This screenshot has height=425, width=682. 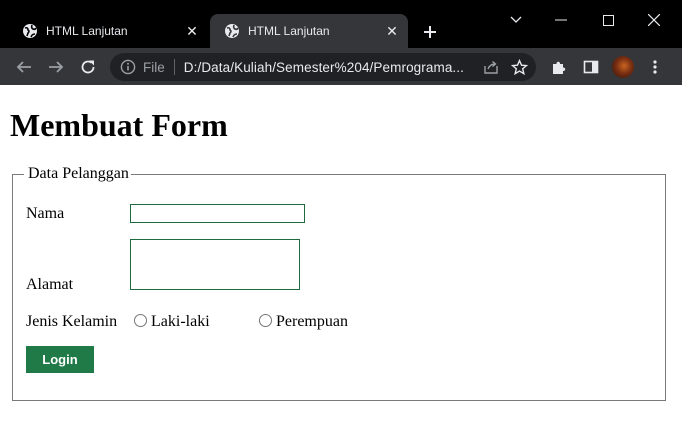 I want to click on chevron-down-icon, so click(x=516, y=19).